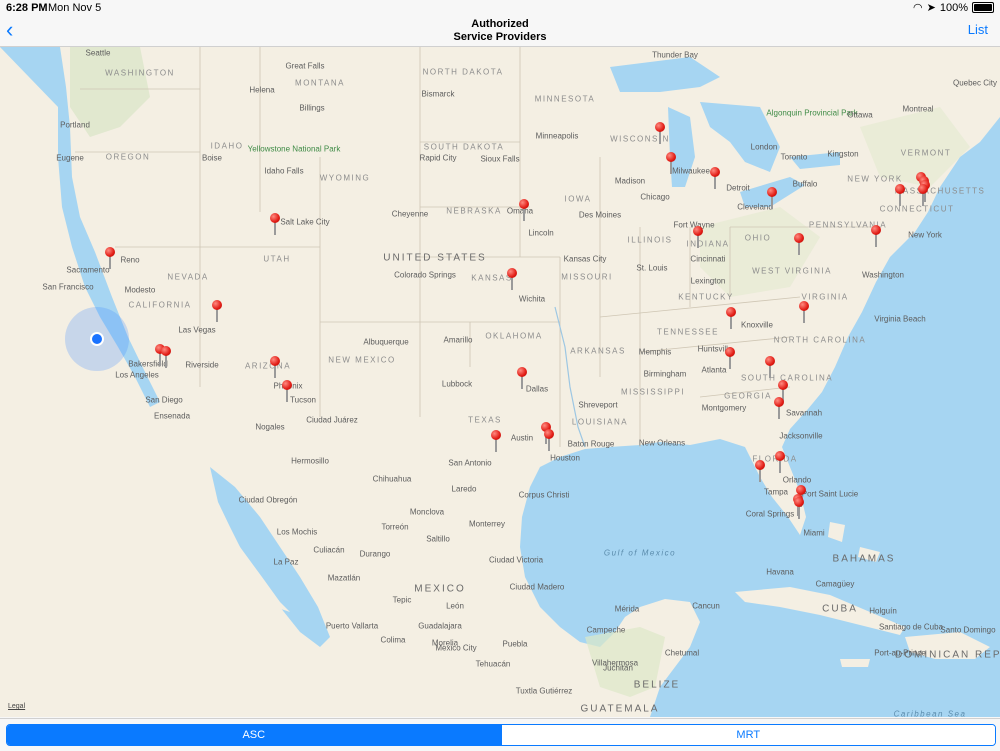  What do you see at coordinates (537, 587) in the screenshot?
I see `city-label: Ciudad Madero` at bounding box center [537, 587].